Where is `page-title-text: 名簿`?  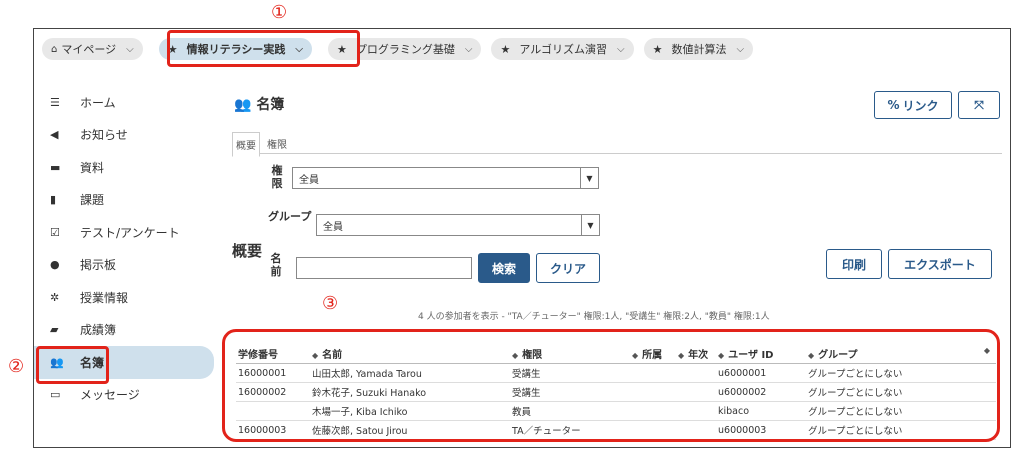 page-title-text: 名簿 is located at coordinates (270, 105).